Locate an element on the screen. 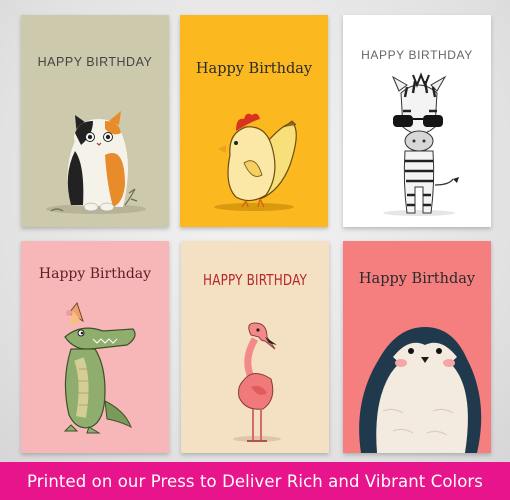 This screenshot has height=500, width=510. card-zebra: HAPPY BIRTHDAY is located at coordinates (417, 121).